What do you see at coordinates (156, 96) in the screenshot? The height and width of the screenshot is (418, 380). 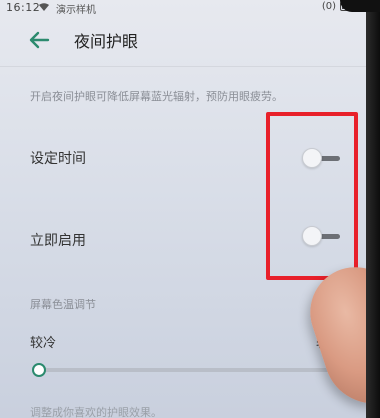 I see `description-text: 开启夜间护眼可降低屏幕蓝光辐射，预防用眼疲劳。` at bounding box center [156, 96].